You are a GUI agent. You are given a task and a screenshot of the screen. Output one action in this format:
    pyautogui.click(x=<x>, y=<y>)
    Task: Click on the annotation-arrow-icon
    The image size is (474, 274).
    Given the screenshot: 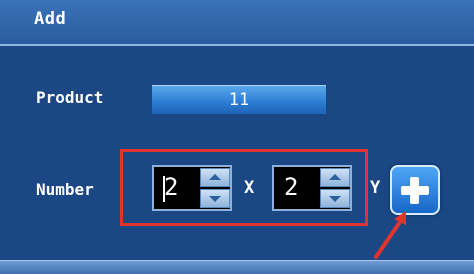 What is the action you would take?
    pyautogui.click(x=390, y=235)
    